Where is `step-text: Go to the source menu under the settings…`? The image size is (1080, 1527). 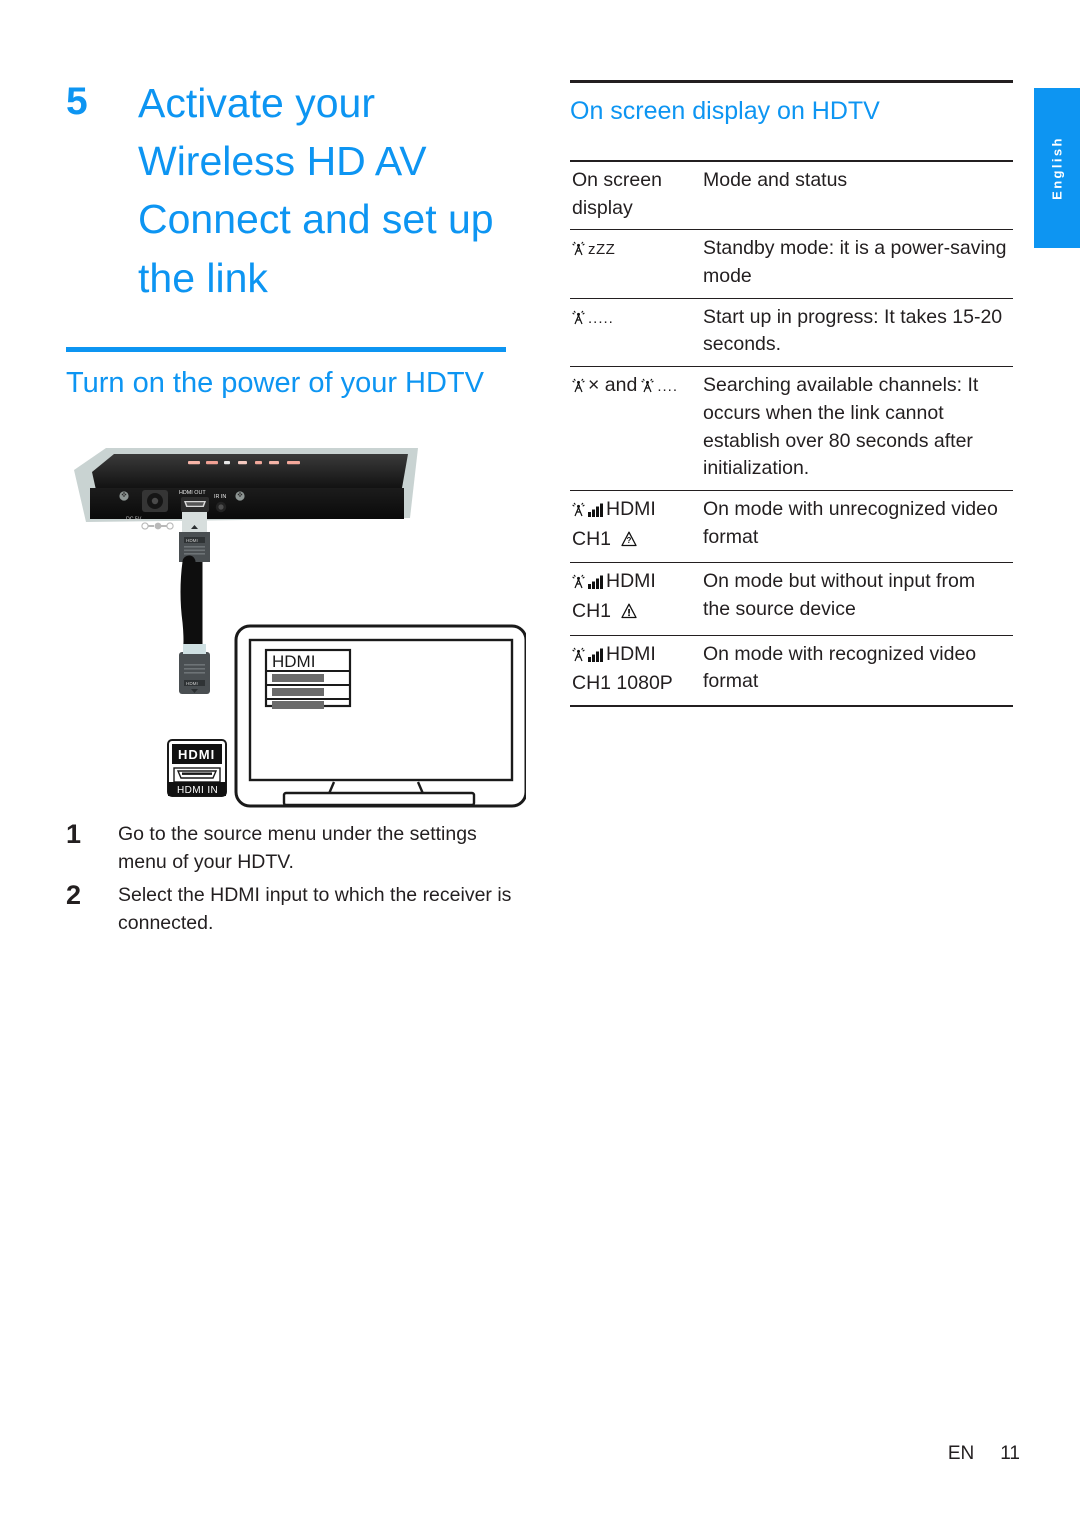
step-text: Go to the source menu under the settings… is located at coordinates (297, 848).